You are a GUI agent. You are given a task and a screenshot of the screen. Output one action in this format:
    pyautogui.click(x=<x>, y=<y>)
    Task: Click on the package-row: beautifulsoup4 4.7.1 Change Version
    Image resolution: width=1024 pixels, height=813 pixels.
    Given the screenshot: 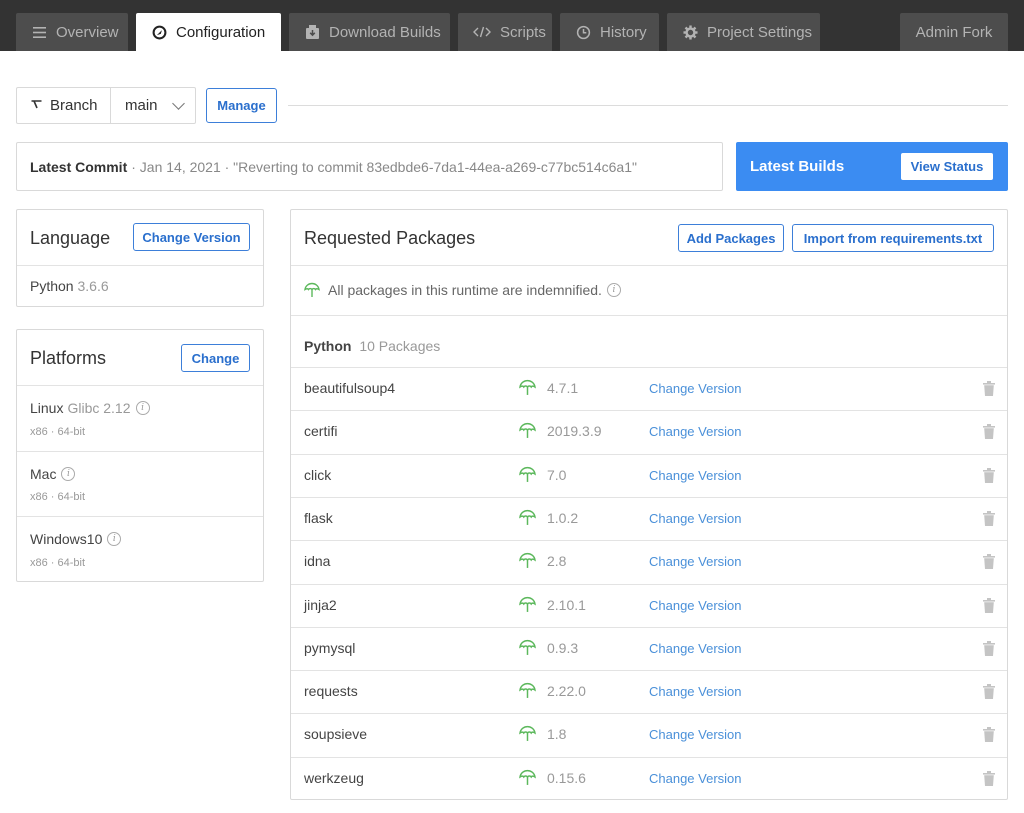 What is the action you would take?
    pyautogui.click(x=649, y=388)
    